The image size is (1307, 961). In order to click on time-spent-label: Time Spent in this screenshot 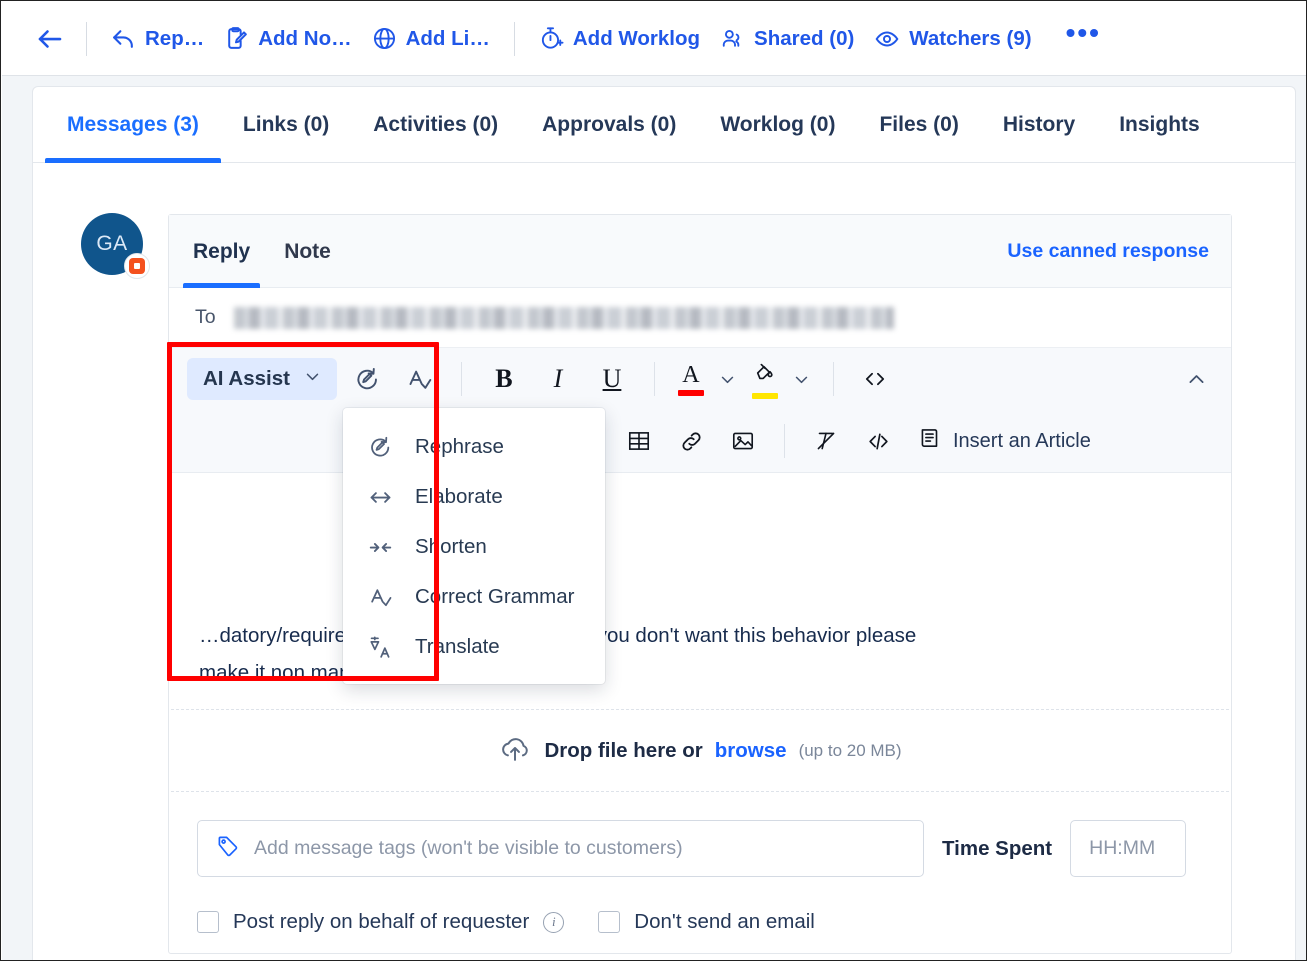, I will do `click(997, 848)`.